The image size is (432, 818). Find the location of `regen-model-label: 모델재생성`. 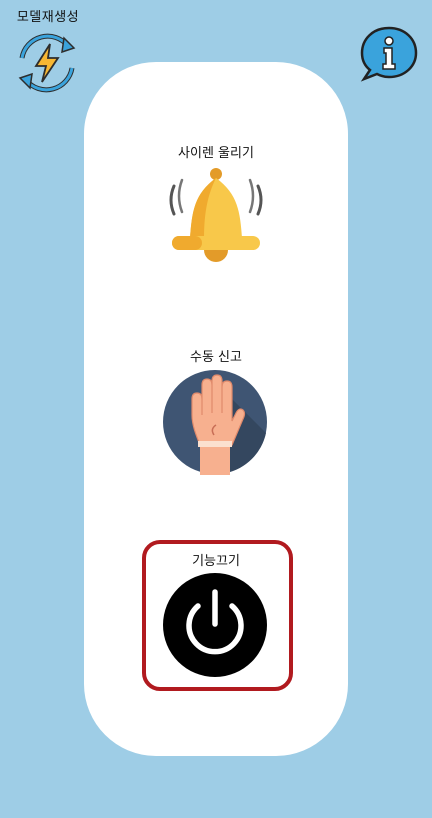

regen-model-label: 모델재생성 is located at coordinates (48, 17).